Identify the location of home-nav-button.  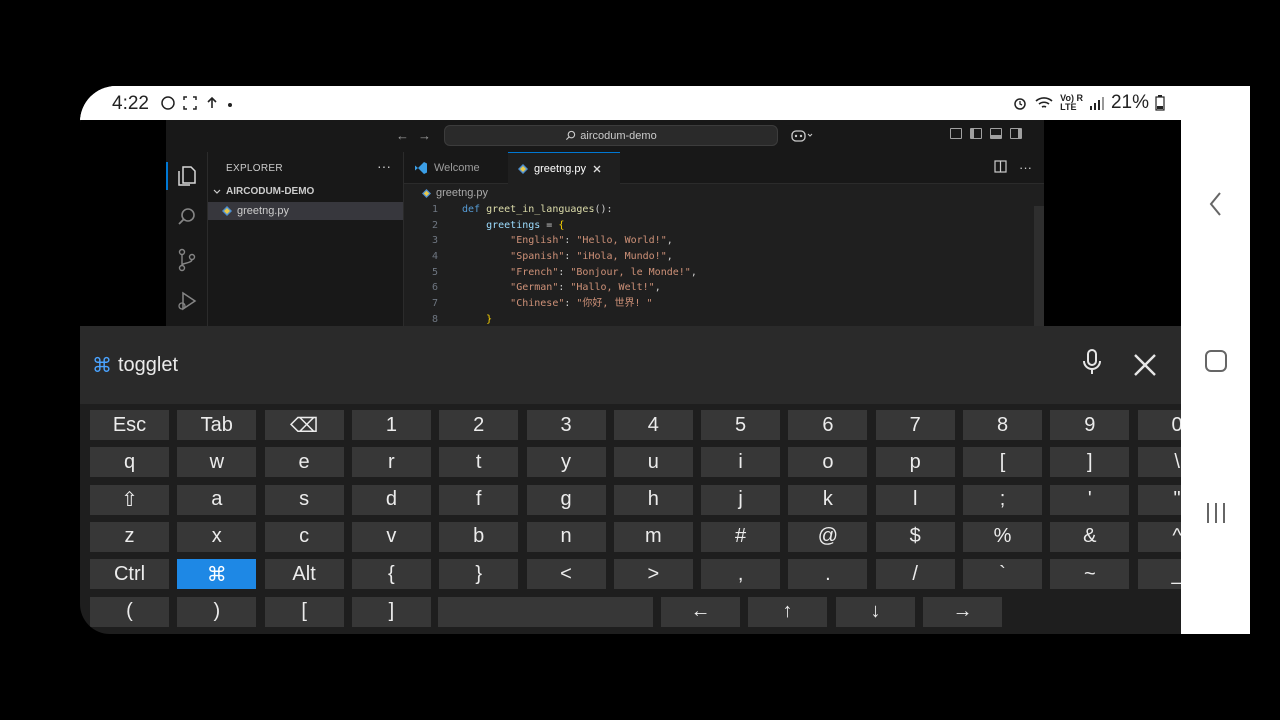
(1215, 361).